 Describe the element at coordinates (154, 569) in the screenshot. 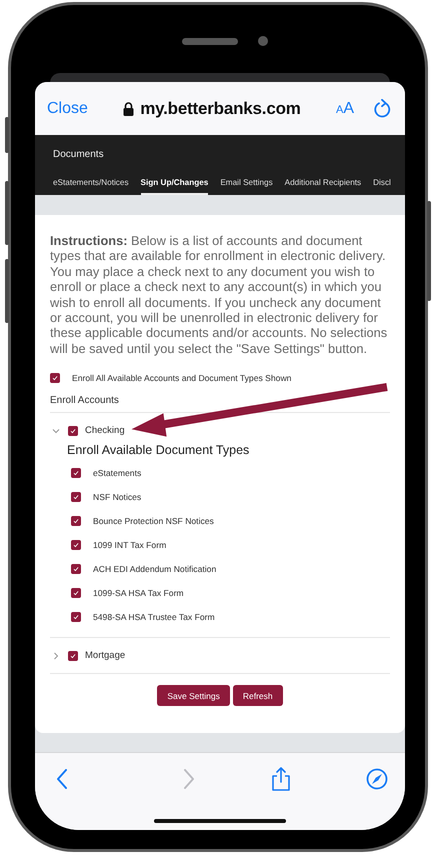

I see `checkbox-label: ACH EDI Addendum Notification` at that location.